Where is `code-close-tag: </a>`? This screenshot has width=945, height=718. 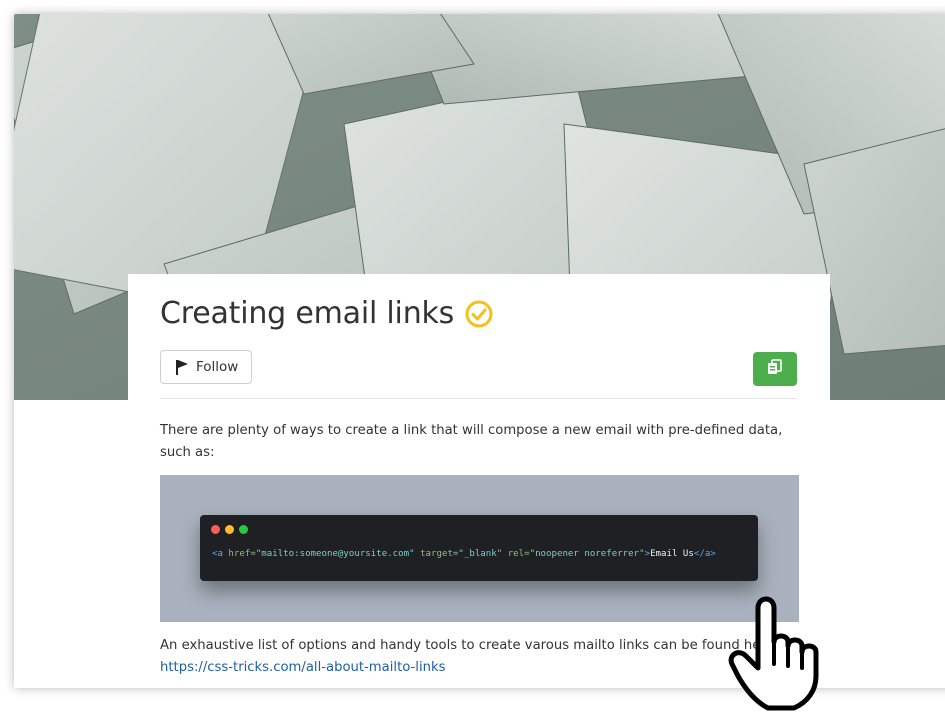
code-close-tag: </a> is located at coordinates (704, 554).